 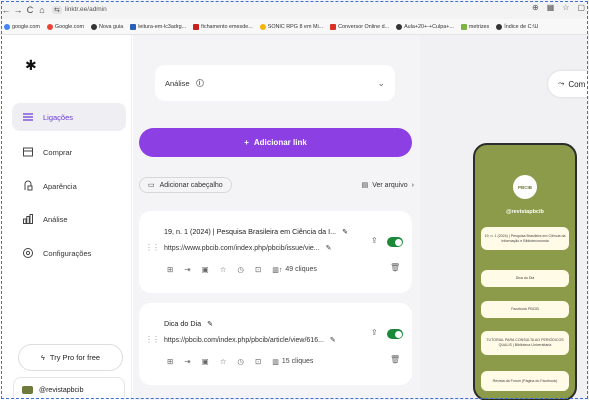 I want to click on bookmark-item: Nova guia, so click(x=106, y=26).